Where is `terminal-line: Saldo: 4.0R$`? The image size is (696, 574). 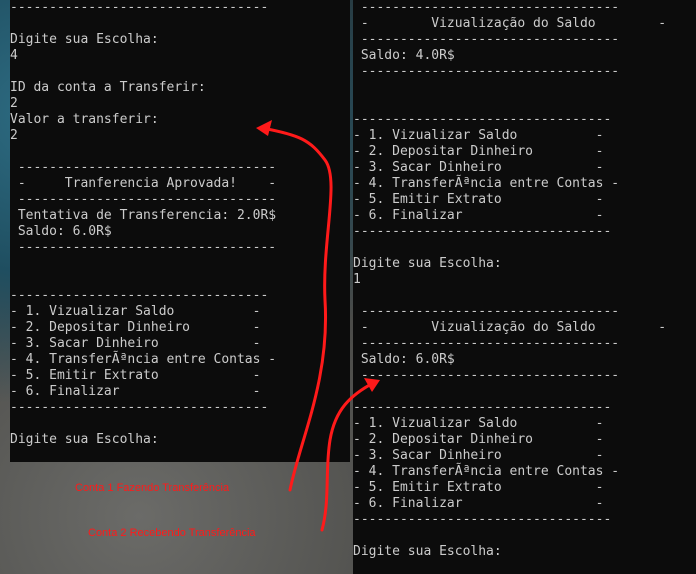
terminal-line: Saldo: 4.0R$ is located at coordinates (404, 55).